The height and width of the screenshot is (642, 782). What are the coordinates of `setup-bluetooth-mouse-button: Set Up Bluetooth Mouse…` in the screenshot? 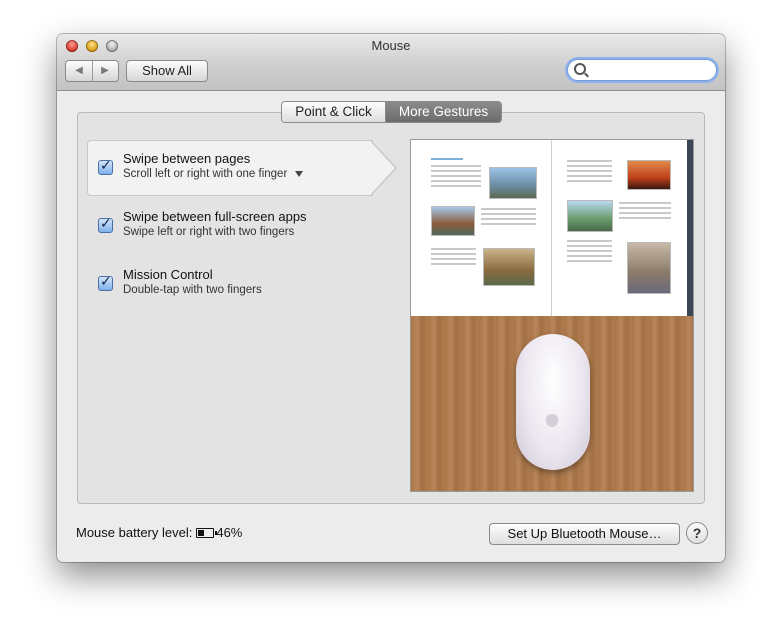 It's located at (584, 534).